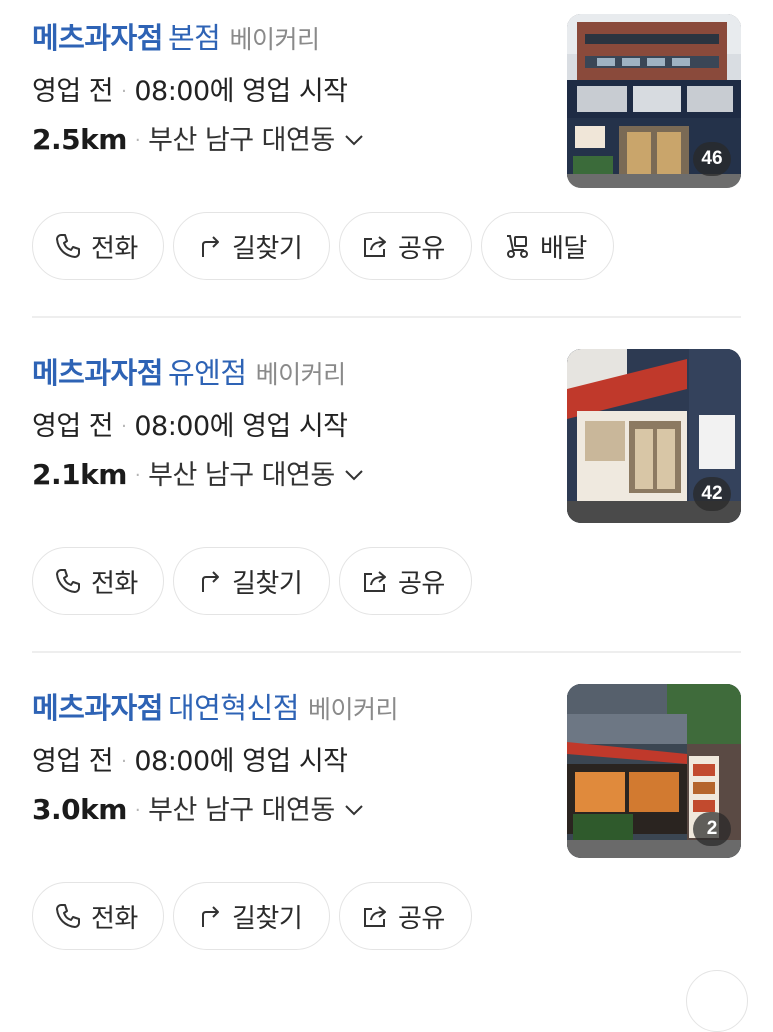  I want to click on place-branch-name: 대연혁신점, so click(233, 708).